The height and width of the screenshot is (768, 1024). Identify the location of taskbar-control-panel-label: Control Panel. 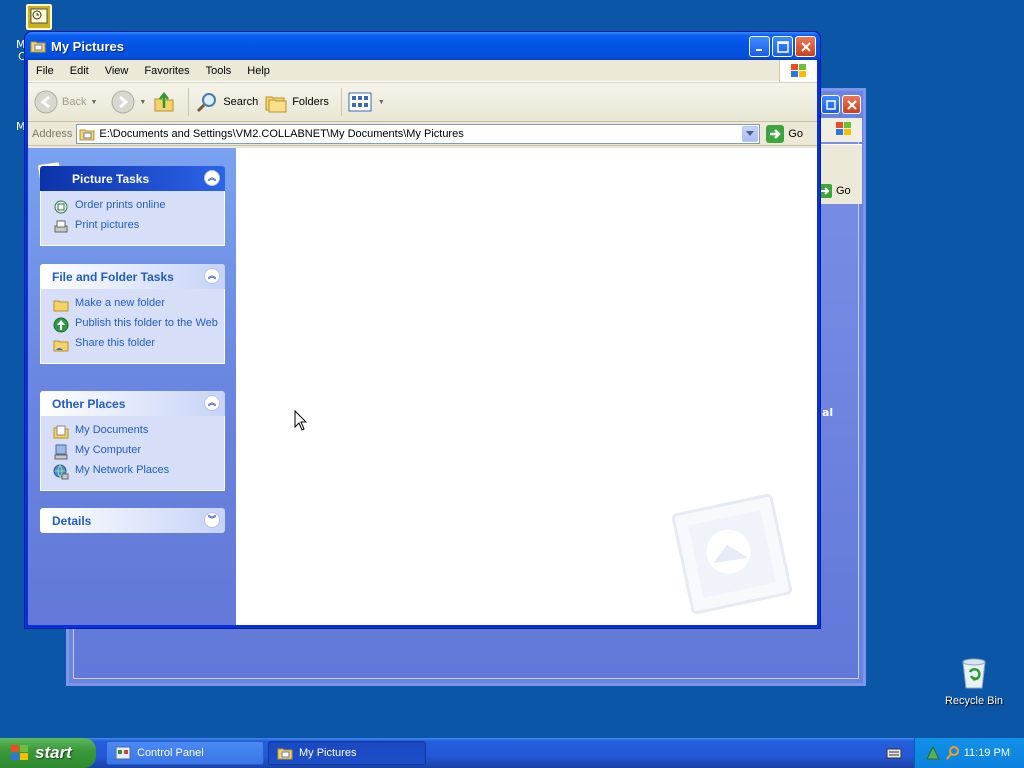
(170, 753).